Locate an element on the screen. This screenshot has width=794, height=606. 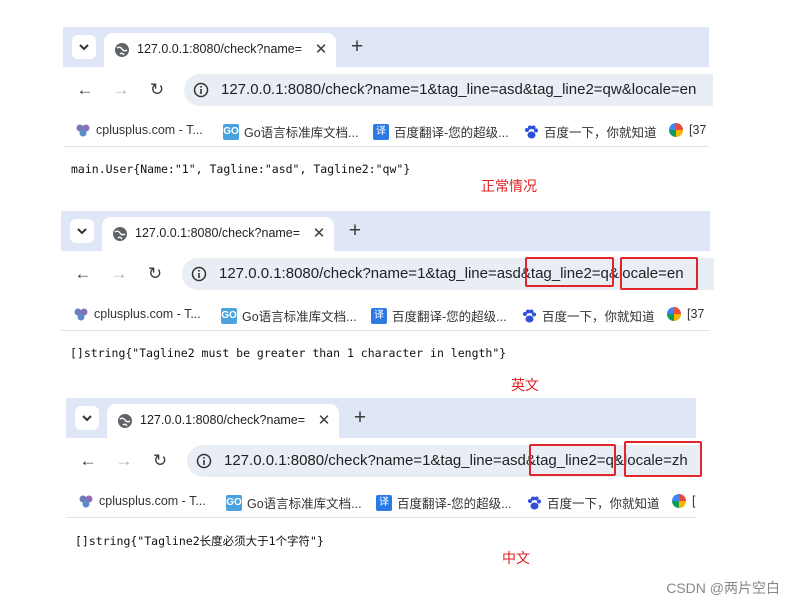
caption-1: 正常情况 is located at coordinates (509, 186).